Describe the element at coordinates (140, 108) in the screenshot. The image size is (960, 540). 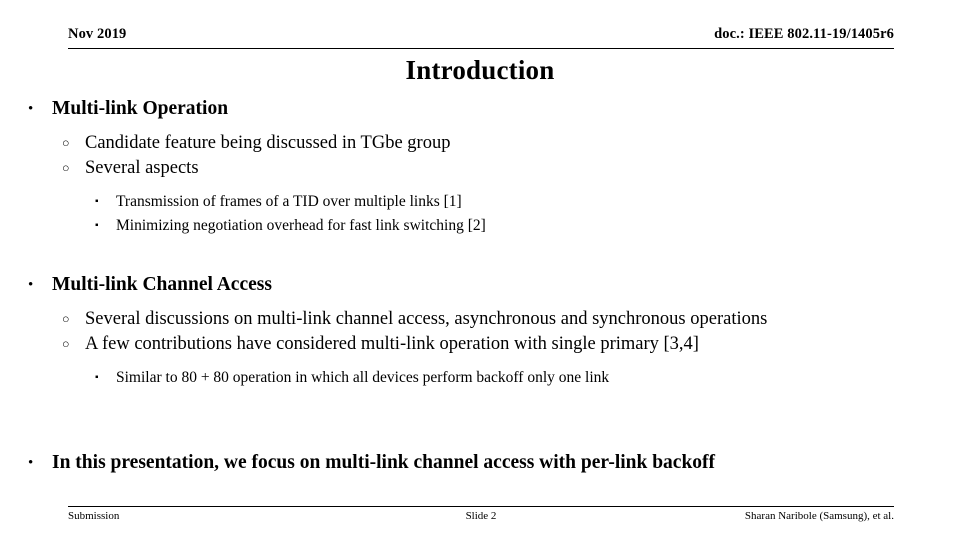
I see `bullet-label: Multi-link Operation` at that location.